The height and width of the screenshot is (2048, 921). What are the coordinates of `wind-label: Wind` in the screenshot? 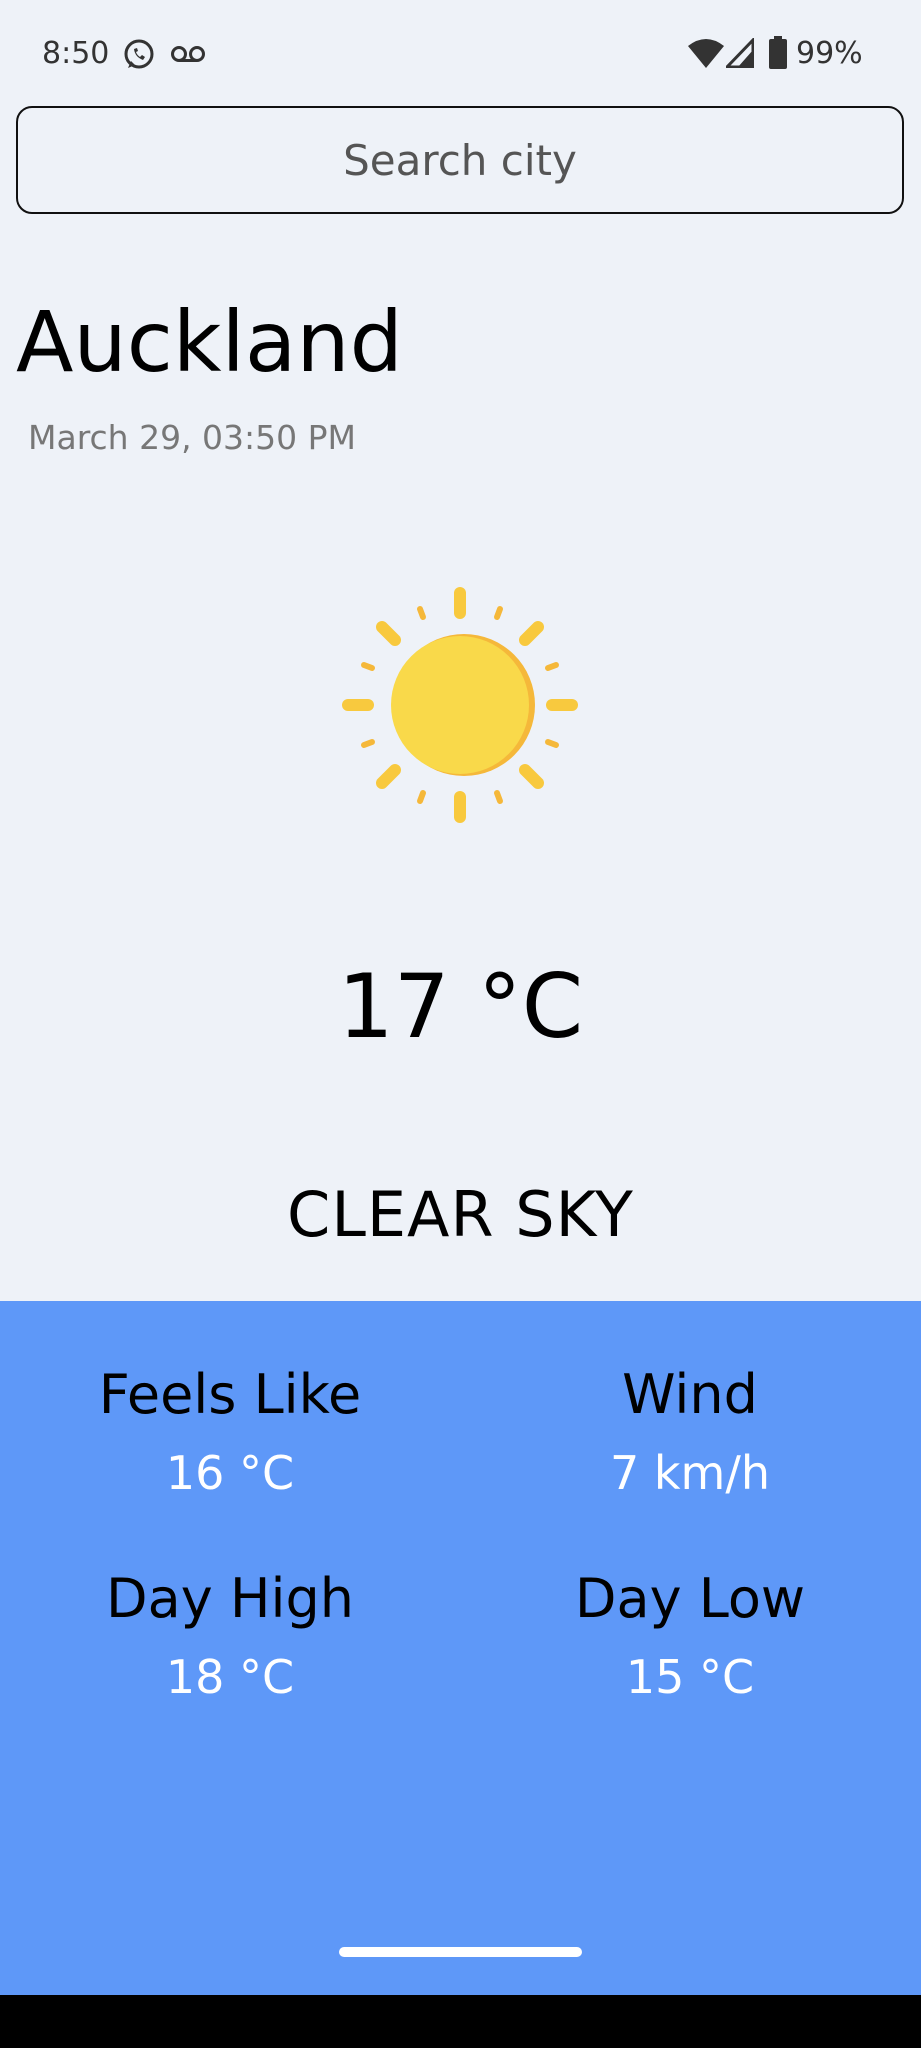 It's located at (690, 1394).